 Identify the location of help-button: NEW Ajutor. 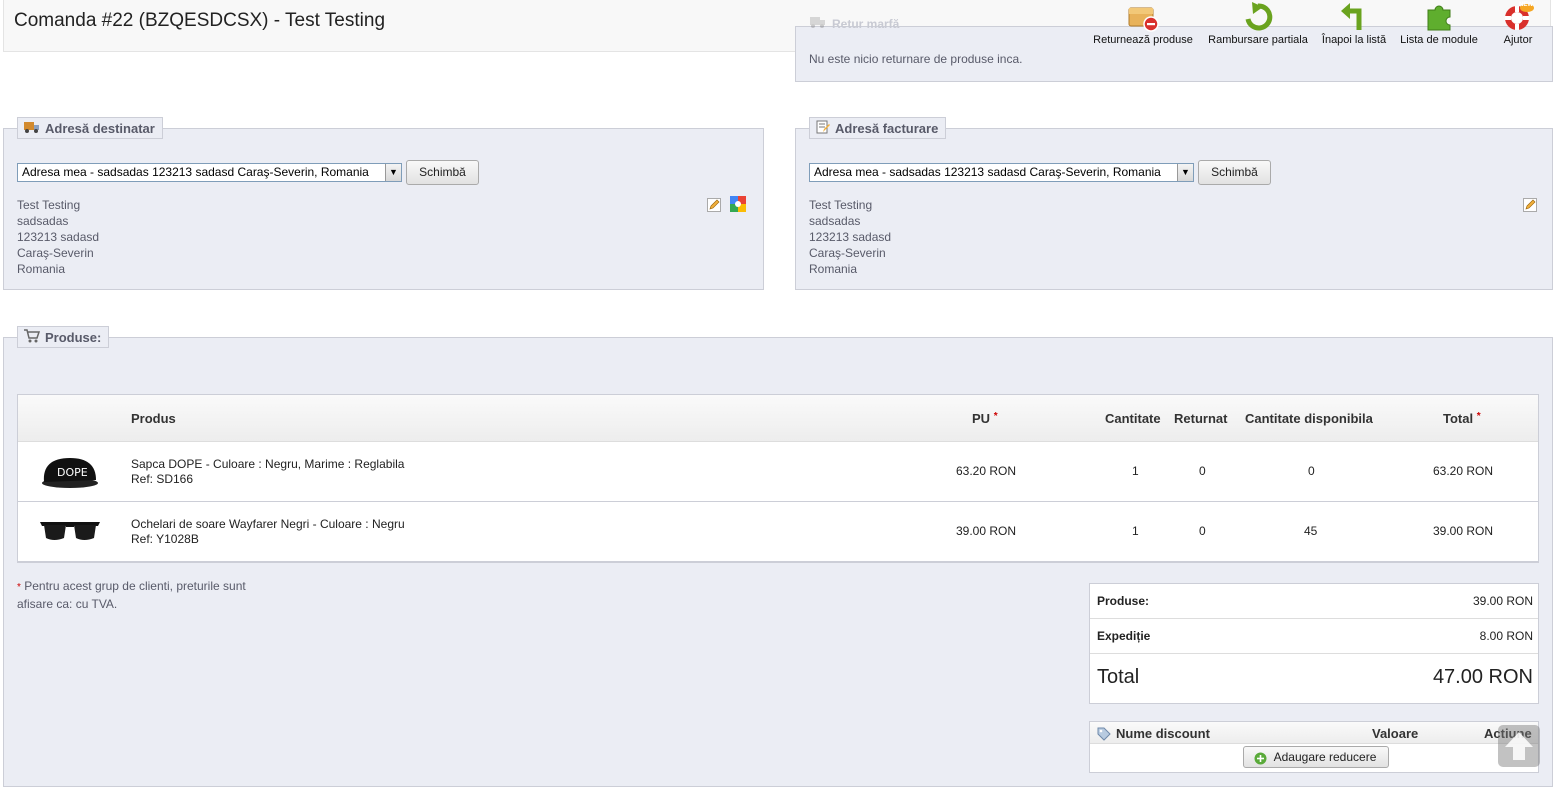
(1518, 23).